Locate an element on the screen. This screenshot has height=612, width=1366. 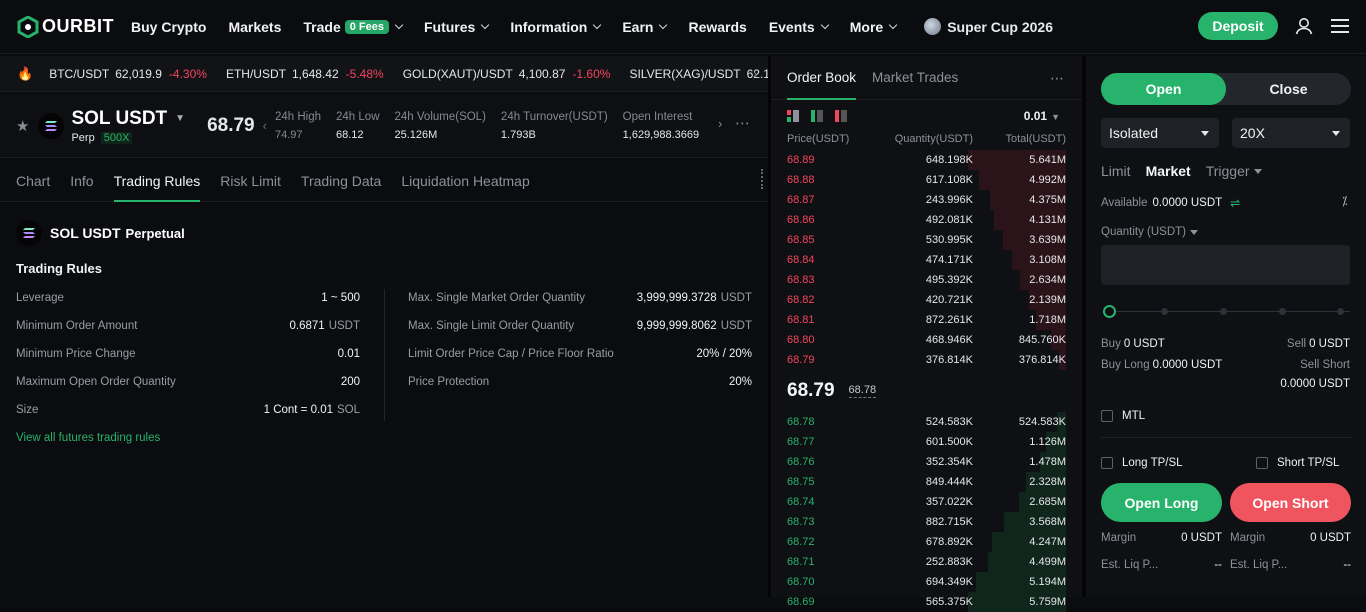
ask-row: 68.81 872.261K 1.718M is located at coordinates (926, 320).